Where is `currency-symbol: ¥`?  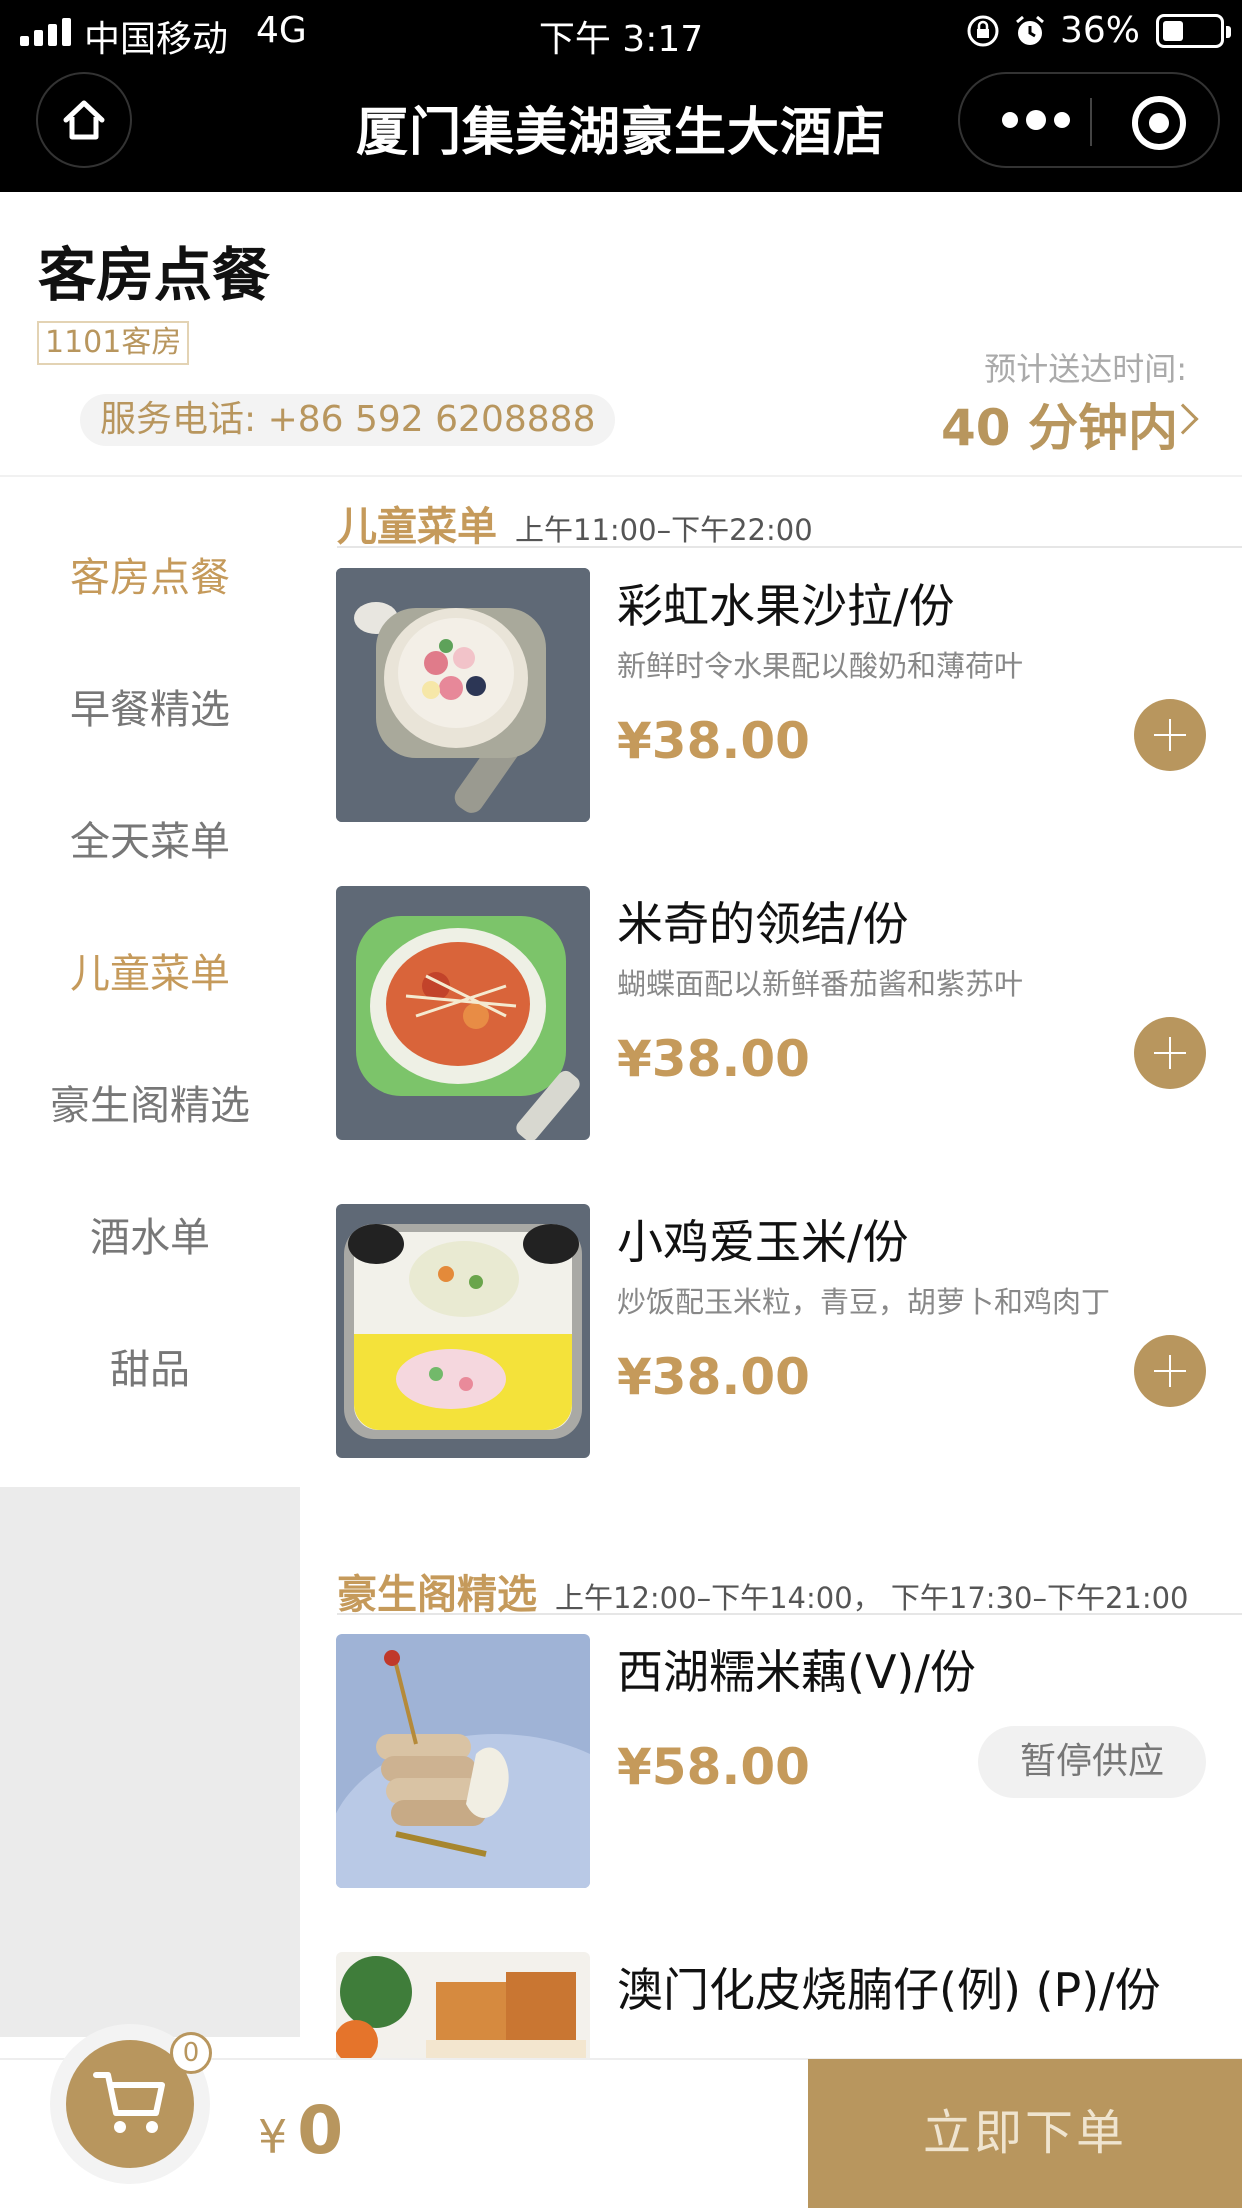
currency-symbol: ¥ is located at coordinates (273, 2137).